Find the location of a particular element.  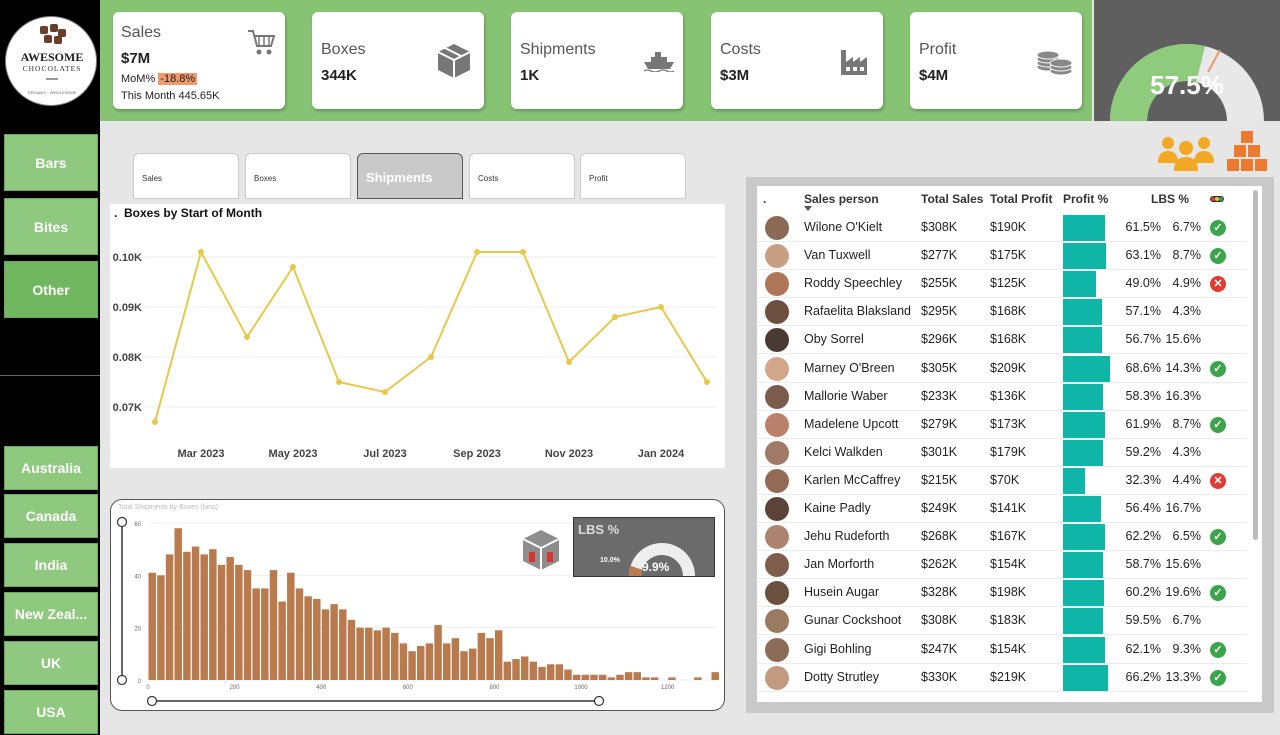

kpi-card-costs: Costs $3M is located at coordinates (797, 60).